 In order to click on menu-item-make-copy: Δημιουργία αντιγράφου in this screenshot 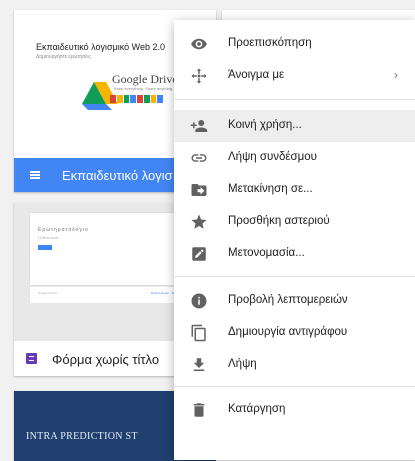, I will do `click(294, 333)`.